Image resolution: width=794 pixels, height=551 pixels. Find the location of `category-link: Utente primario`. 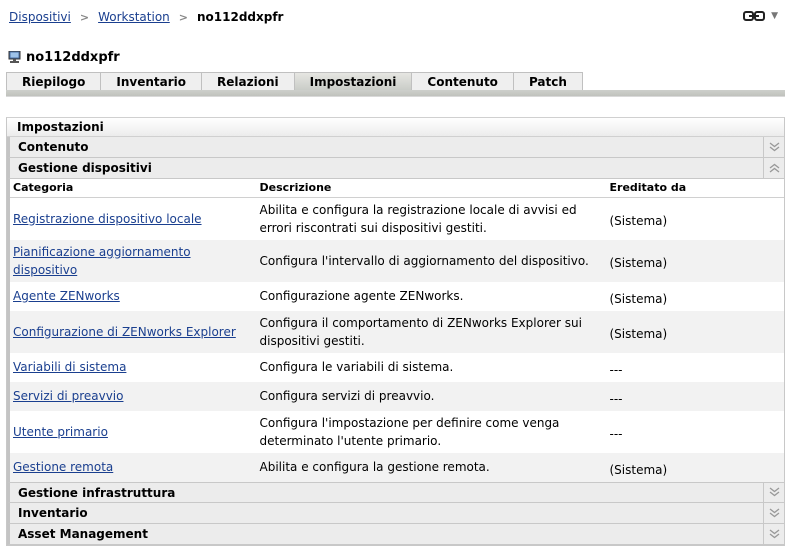

category-link: Utente primario is located at coordinates (60, 432).